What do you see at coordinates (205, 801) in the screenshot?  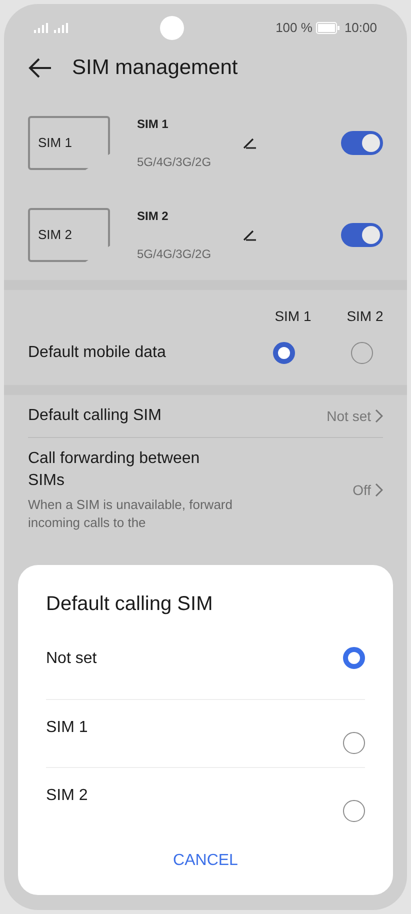 I see `option-row: SIM 2` at bounding box center [205, 801].